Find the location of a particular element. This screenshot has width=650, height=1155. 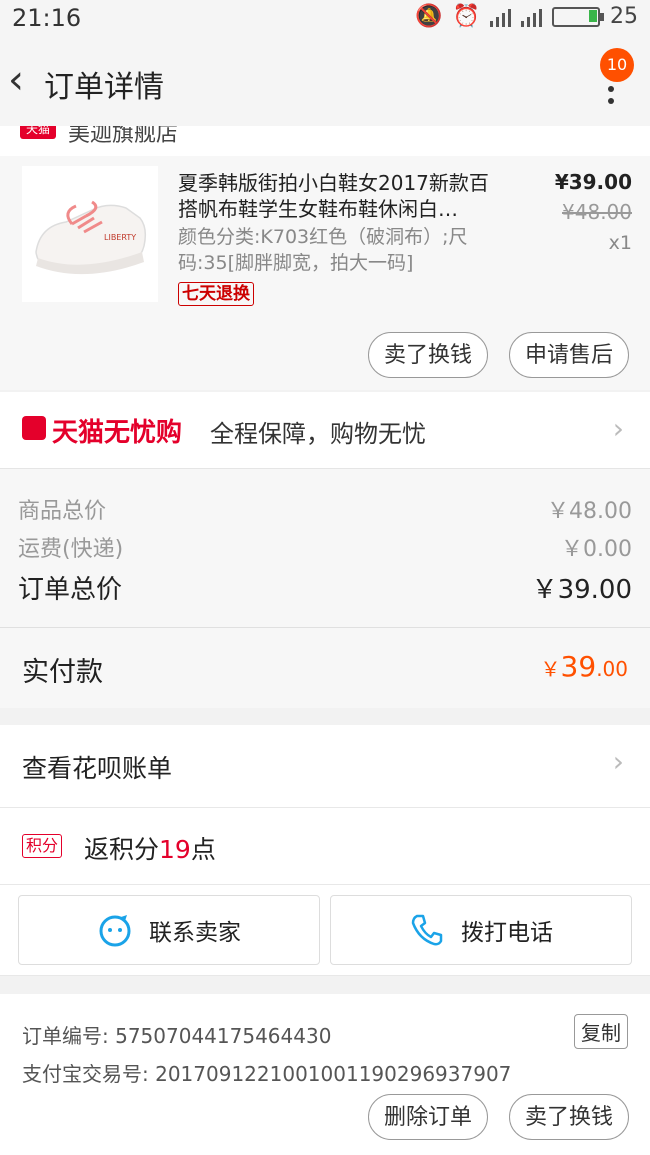

status-time: 21:16 is located at coordinates (47, 18).